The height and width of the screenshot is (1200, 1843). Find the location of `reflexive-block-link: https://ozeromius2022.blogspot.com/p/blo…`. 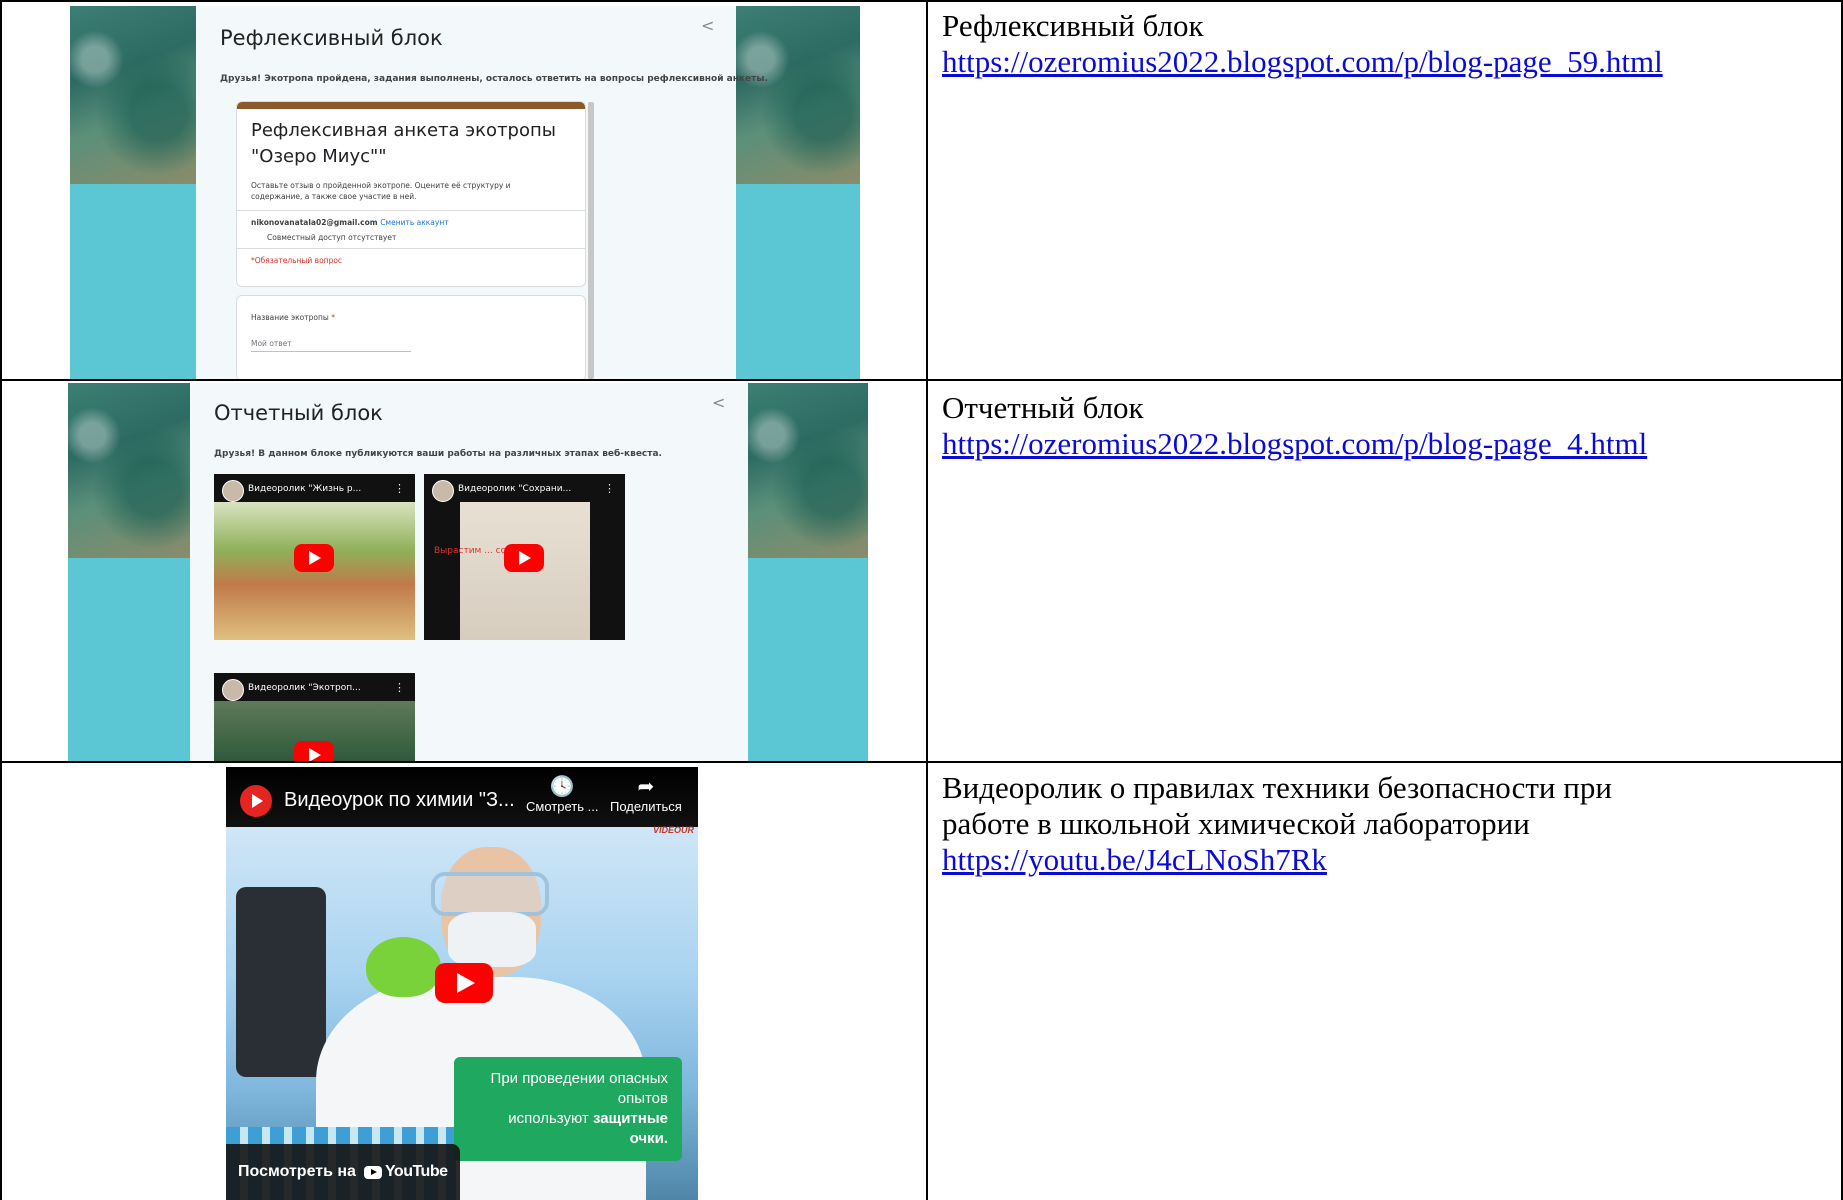

reflexive-block-link: https://ozeromius2022.blogspot.com/p/blo… is located at coordinates (1302, 62).